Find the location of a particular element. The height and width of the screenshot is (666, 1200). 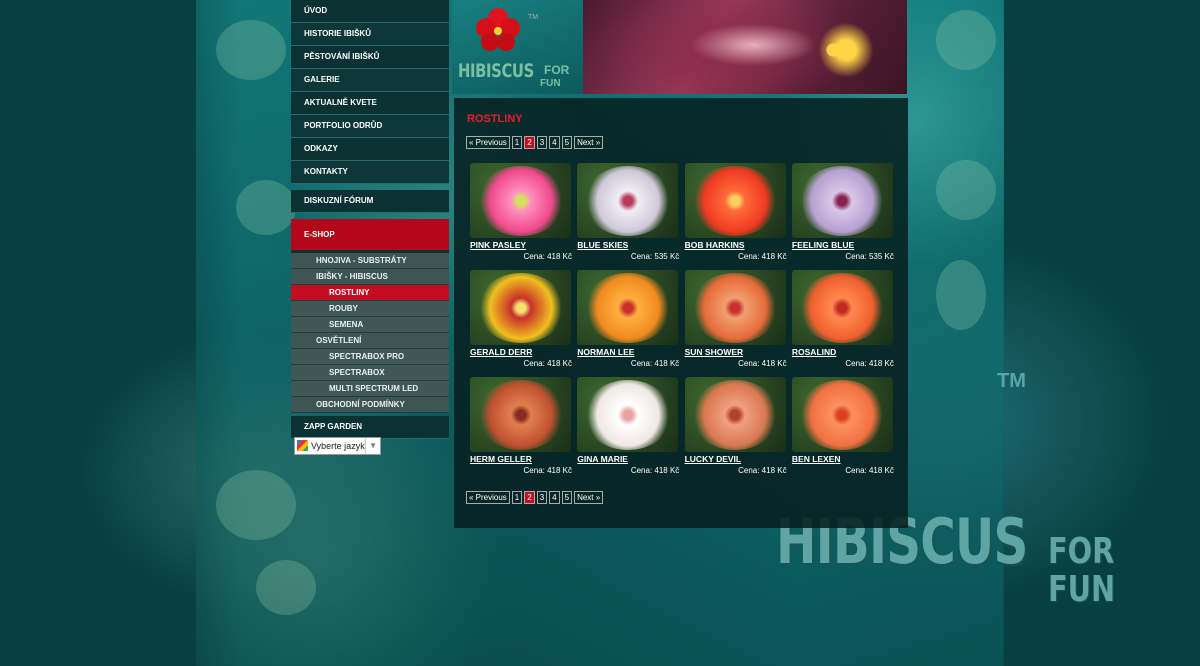

product-card: BEN LEXEN Cena: 418 Kč is located at coordinates (842, 426).